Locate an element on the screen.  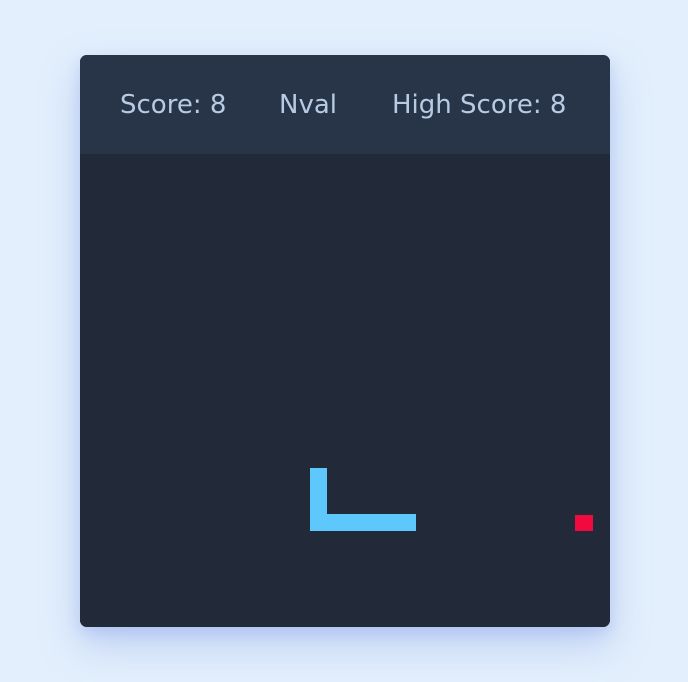
score-label: Score: 8 is located at coordinates (173, 105).